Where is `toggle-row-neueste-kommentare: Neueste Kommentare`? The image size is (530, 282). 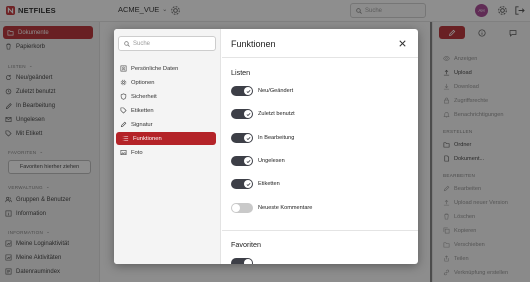
toggle-row-neueste-kommentare: Neueste Kommentare is located at coordinates (271, 208).